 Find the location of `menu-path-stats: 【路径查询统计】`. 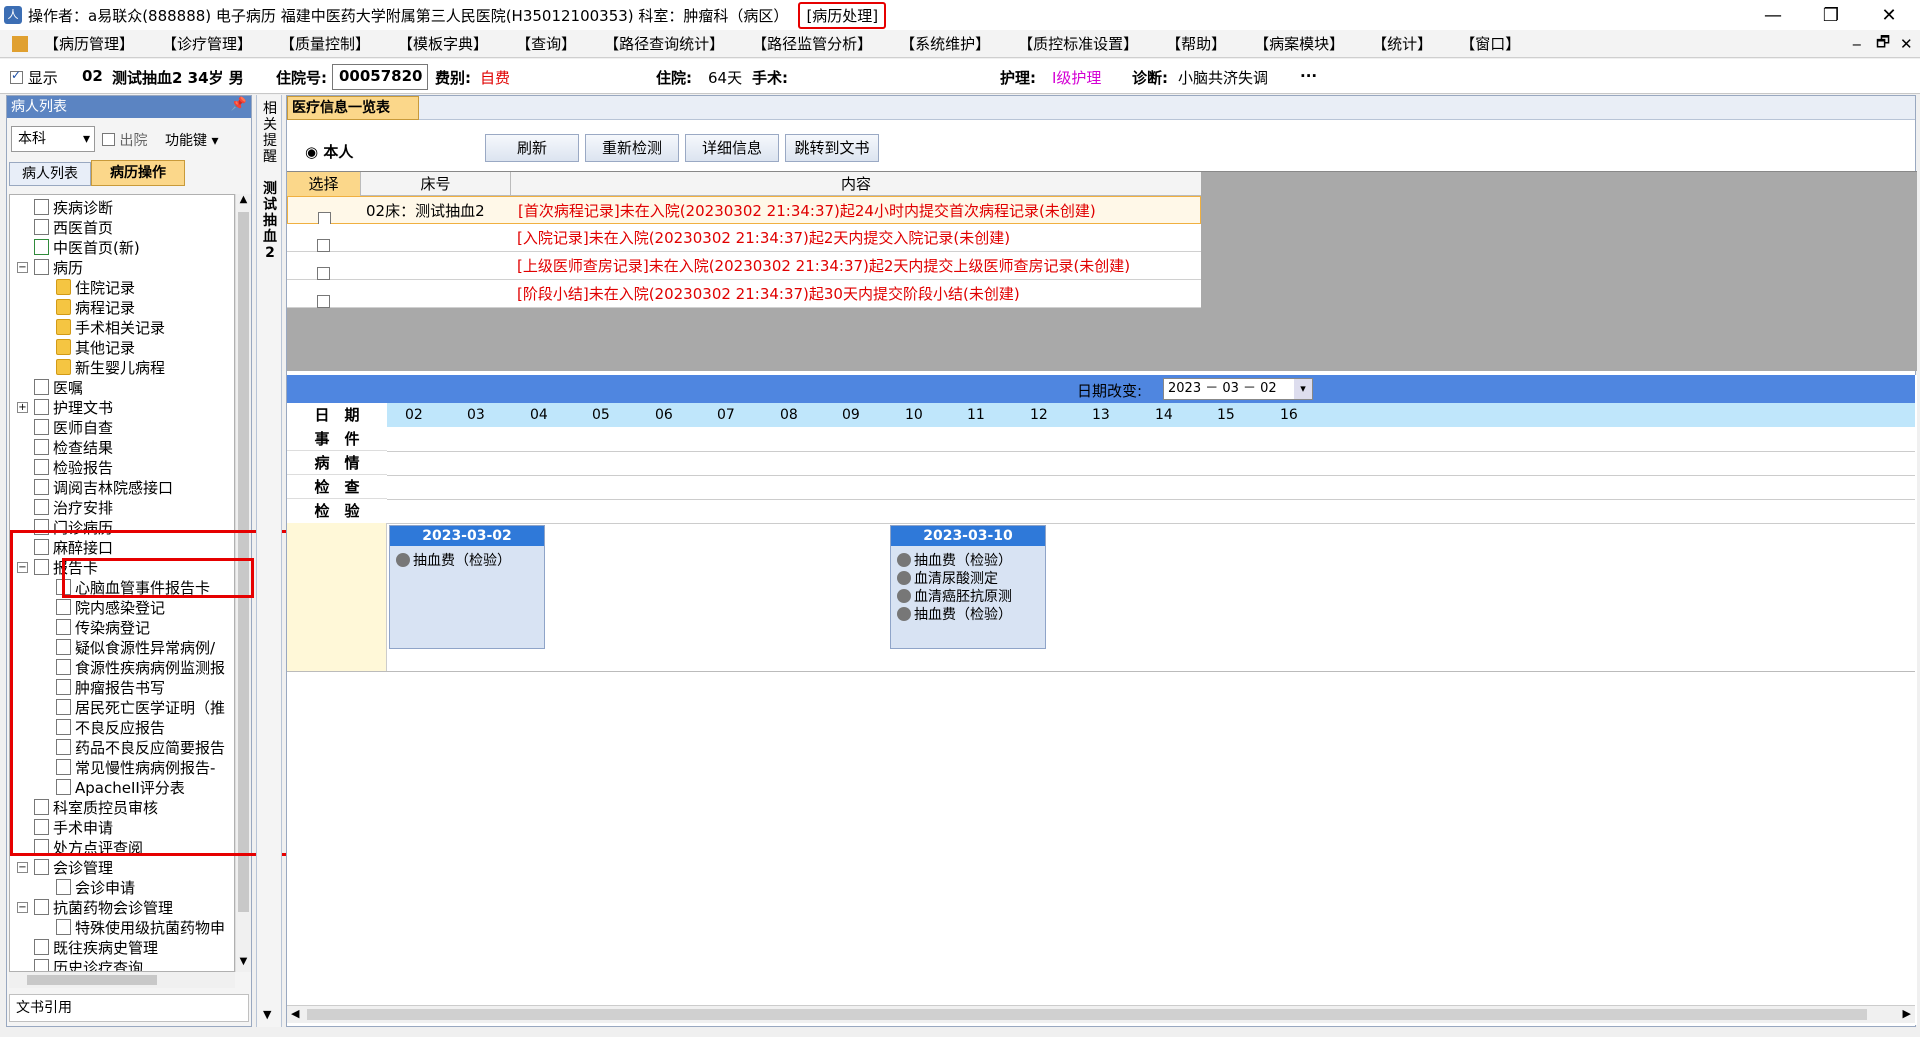

menu-path-stats: 【路径查询统计】 is located at coordinates (664, 43).